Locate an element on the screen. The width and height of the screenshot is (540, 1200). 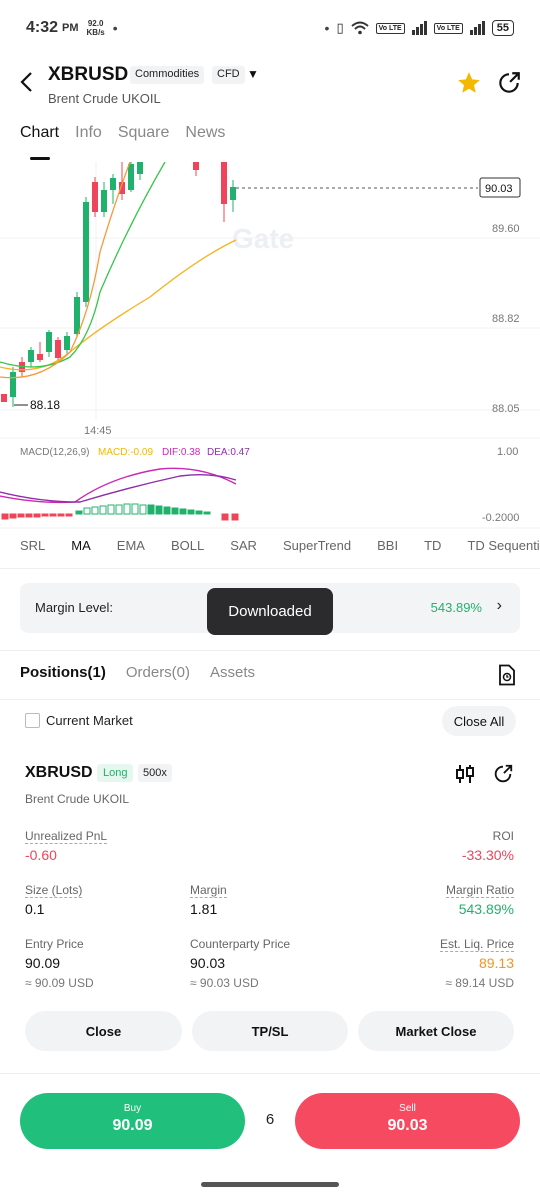
indicator-td: TD is located at coordinates (432, 545).